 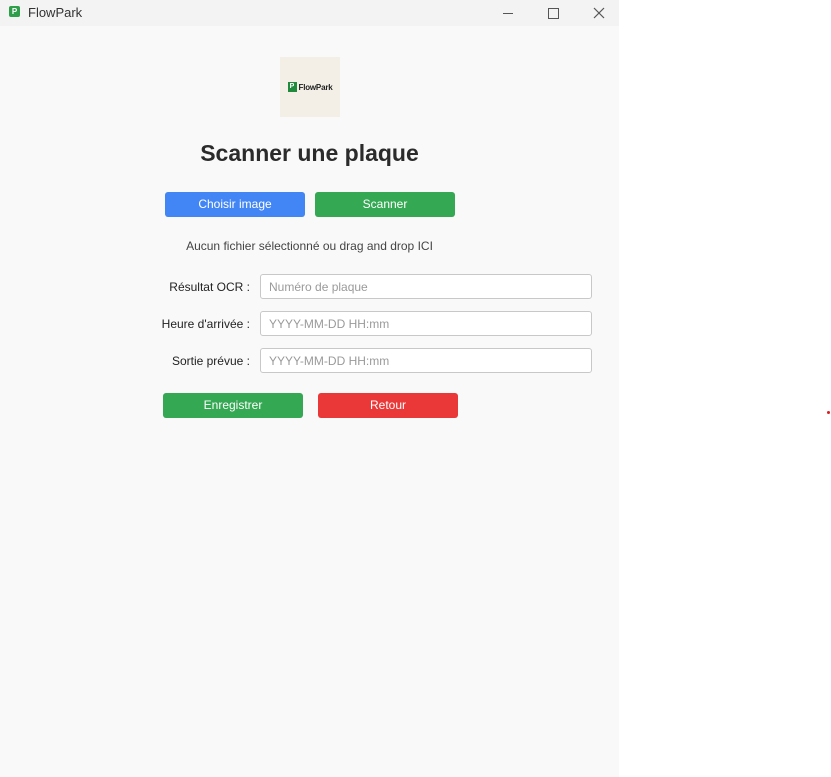 What do you see at coordinates (14, 11) in the screenshot?
I see `app-icon: P` at bounding box center [14, 11].